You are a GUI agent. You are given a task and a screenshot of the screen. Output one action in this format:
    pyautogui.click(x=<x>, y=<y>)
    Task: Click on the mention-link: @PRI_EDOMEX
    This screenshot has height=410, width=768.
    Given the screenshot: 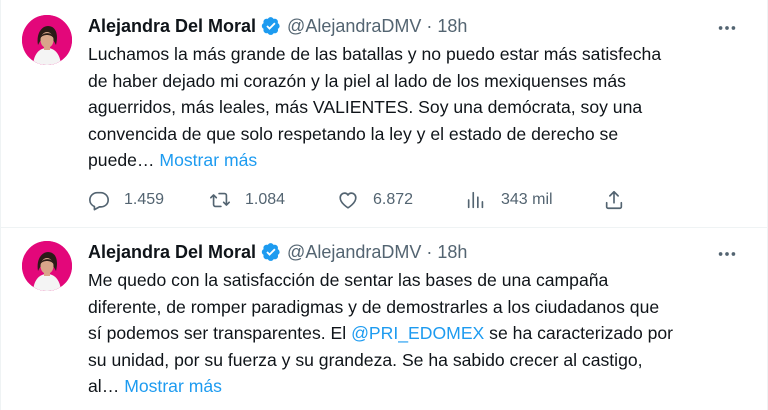 What is the action you would take?
    pyautogui.click(x=417, y=333)
    